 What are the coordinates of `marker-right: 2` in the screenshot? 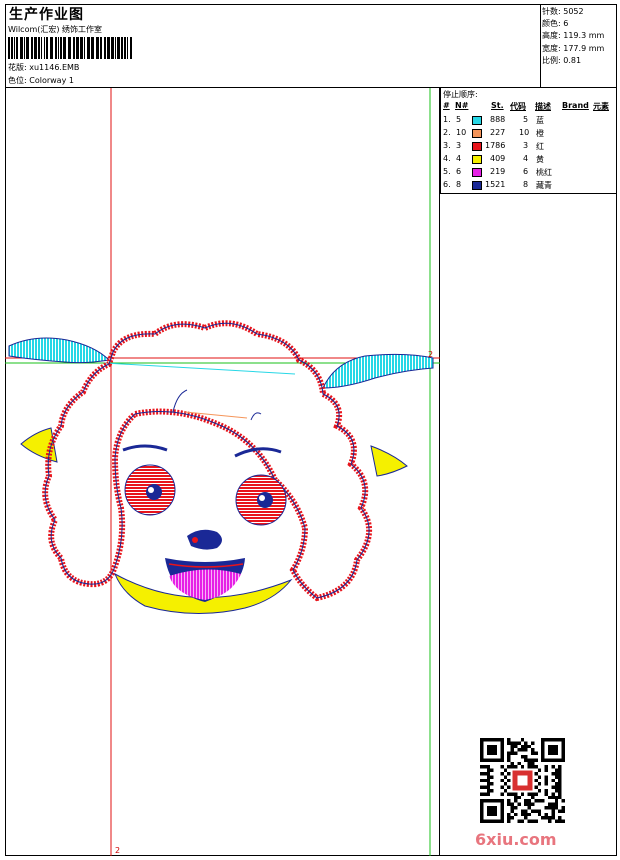 It's located at (431, 354).